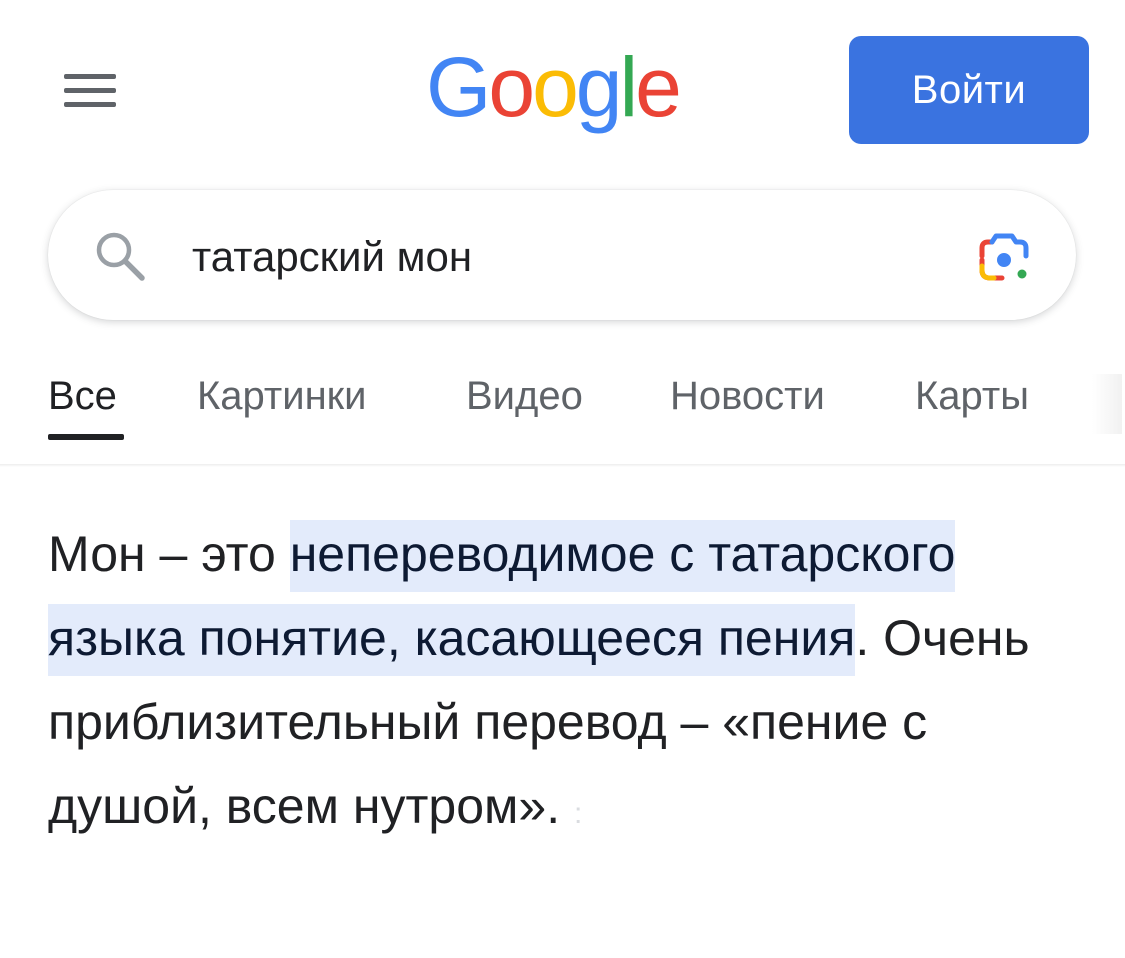 This screenshot has width=1125, height=958. Describe the element at coordinates (747, 396) in the screenshot. I see `tab-news: Новости` at that location.